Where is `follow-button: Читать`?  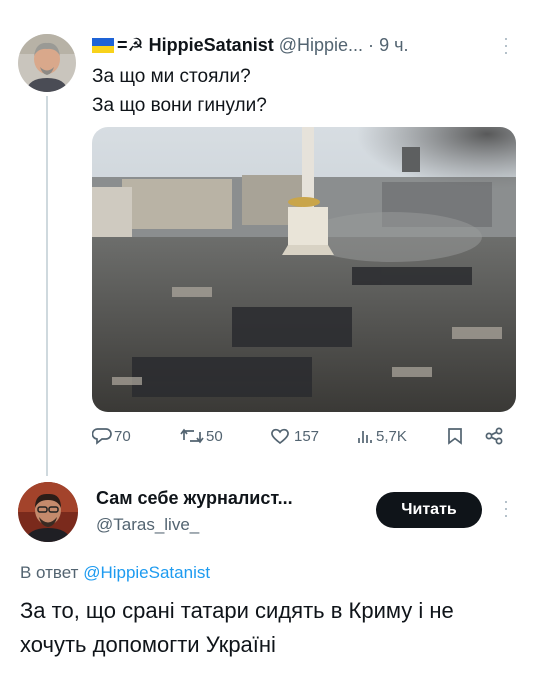
follow-button: Читать is located at coordinates (429, 510).